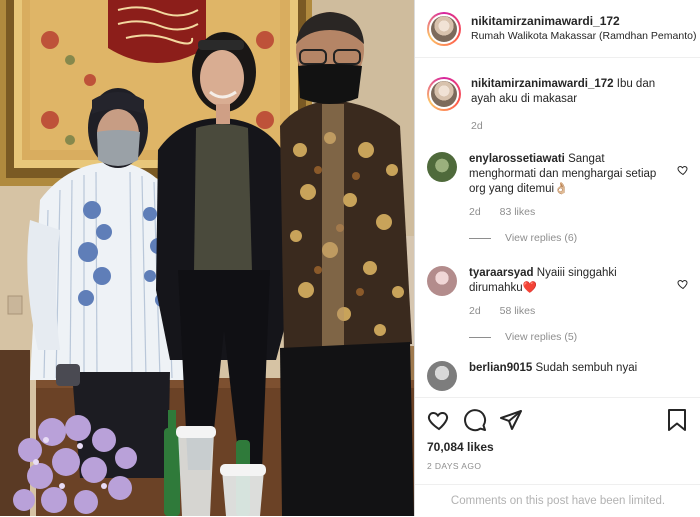 Image resolution: width=700 pixels, height=517 pixels. Describe the element at coordinates (475, 420) in the screenshot. I see `comment-icon` at that location.